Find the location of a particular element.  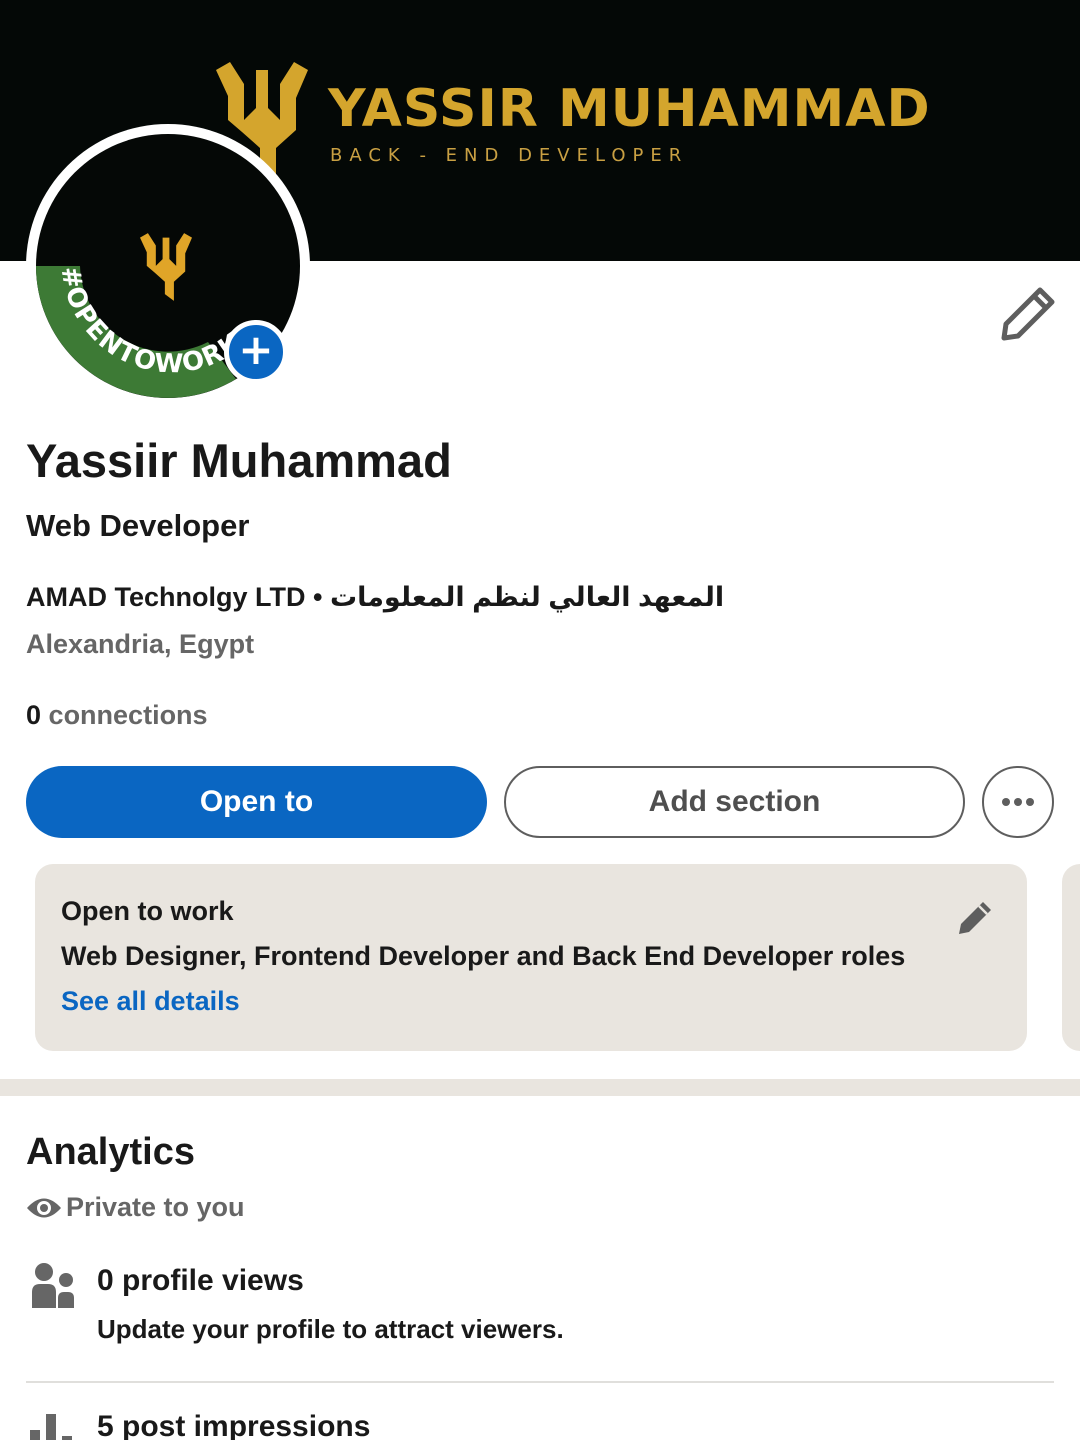

profile-name: Yassiir Muhammad is located at coordinates (239, 460).